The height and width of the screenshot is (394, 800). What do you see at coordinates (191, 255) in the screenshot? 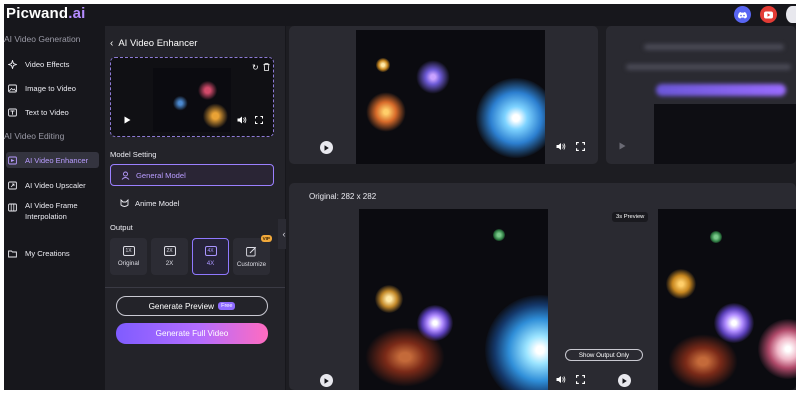
I see `output-options: 1X Original 2X 2X 4X 4X VIP Customize` at bounding box center [191, 255].